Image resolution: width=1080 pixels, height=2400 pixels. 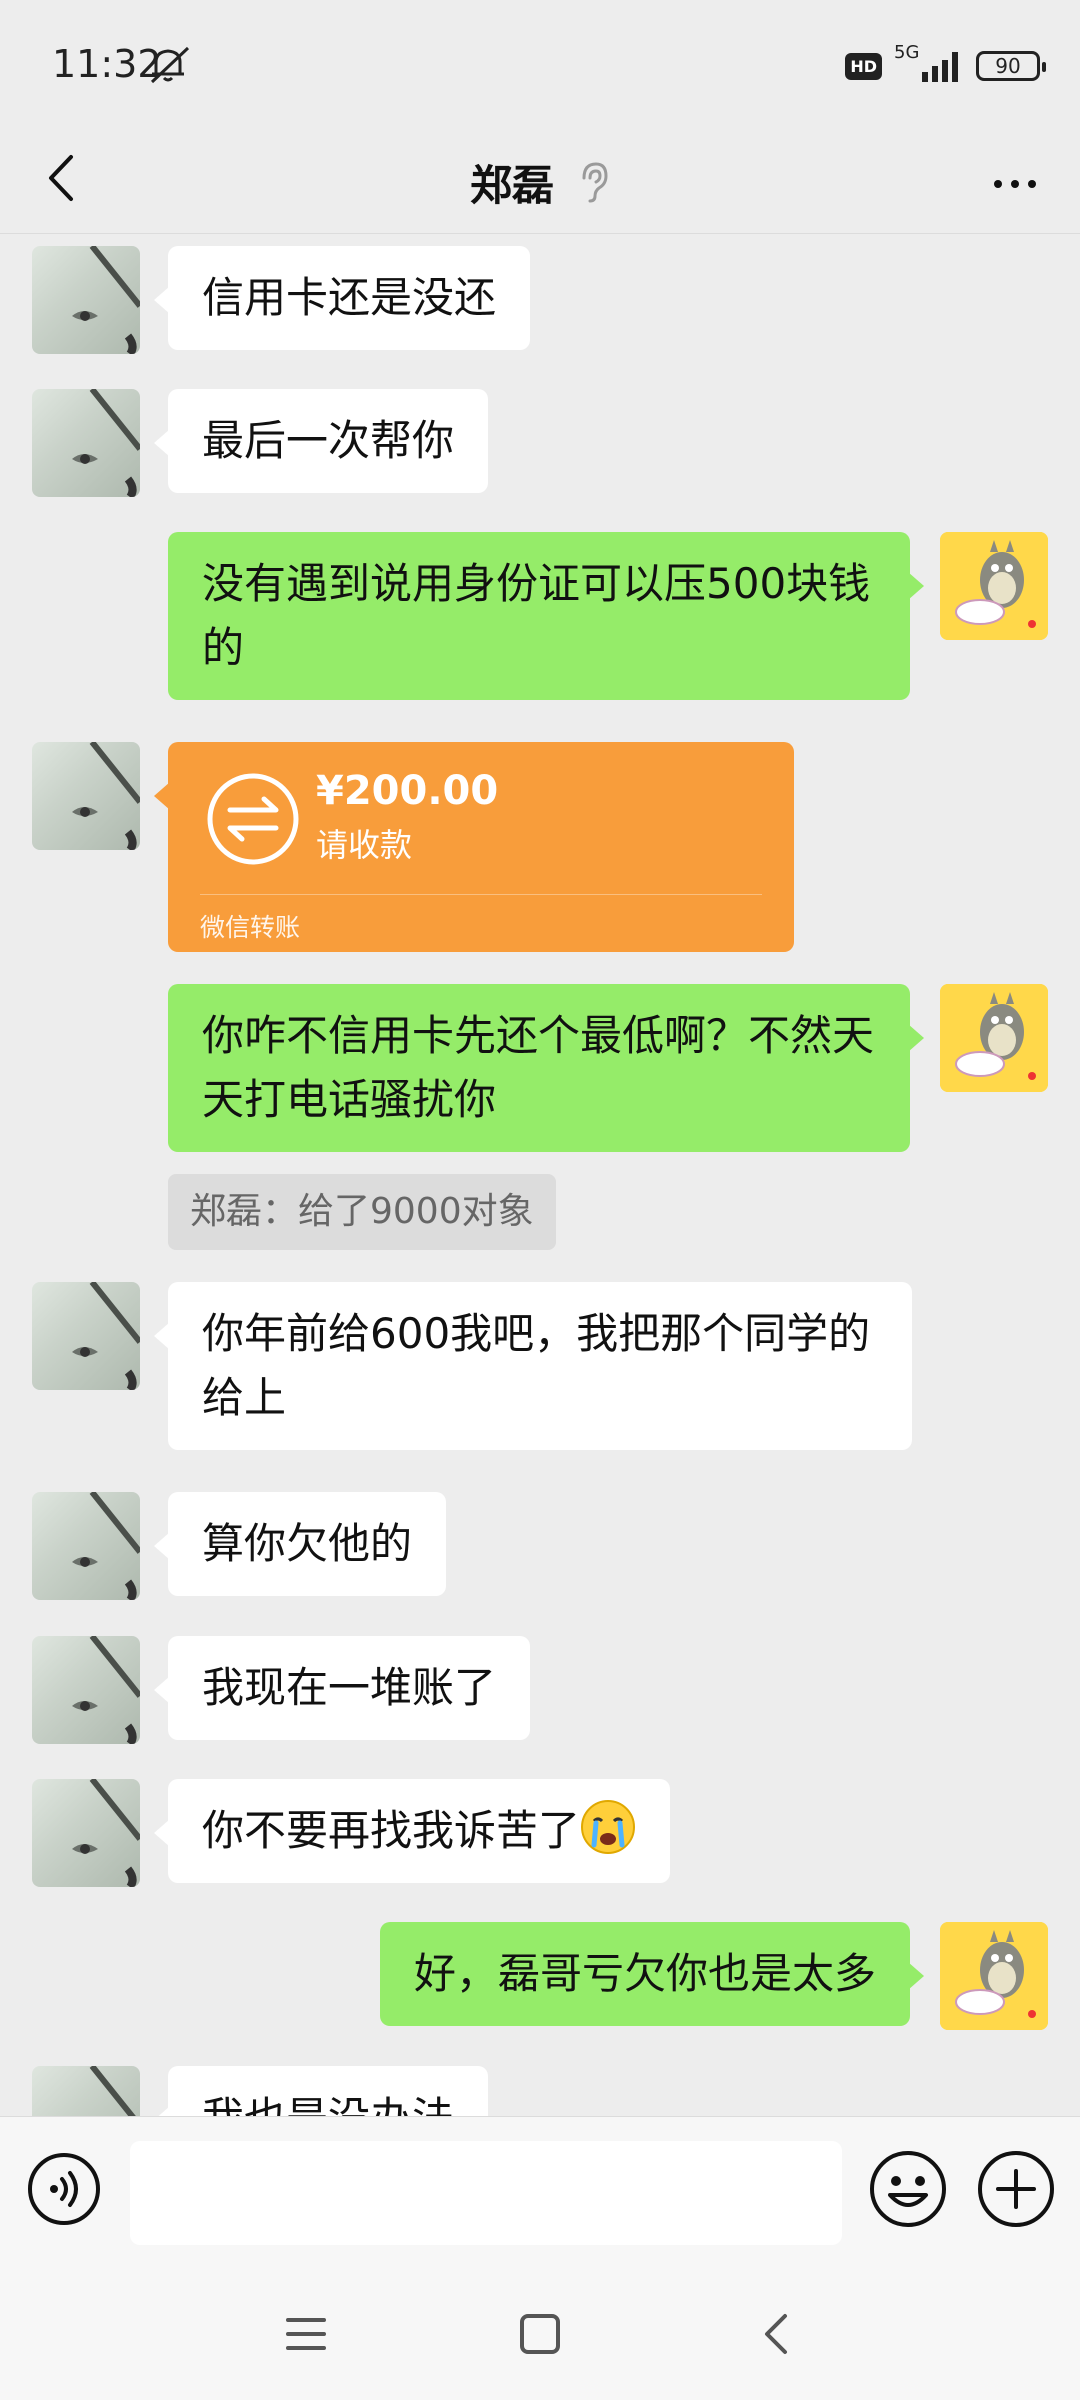 What do you see at coordinates (474, 847) in the screenshot?
I see `transfer-card: ¥200.00 请收款 微信转账` at bounding box center [474, 847].